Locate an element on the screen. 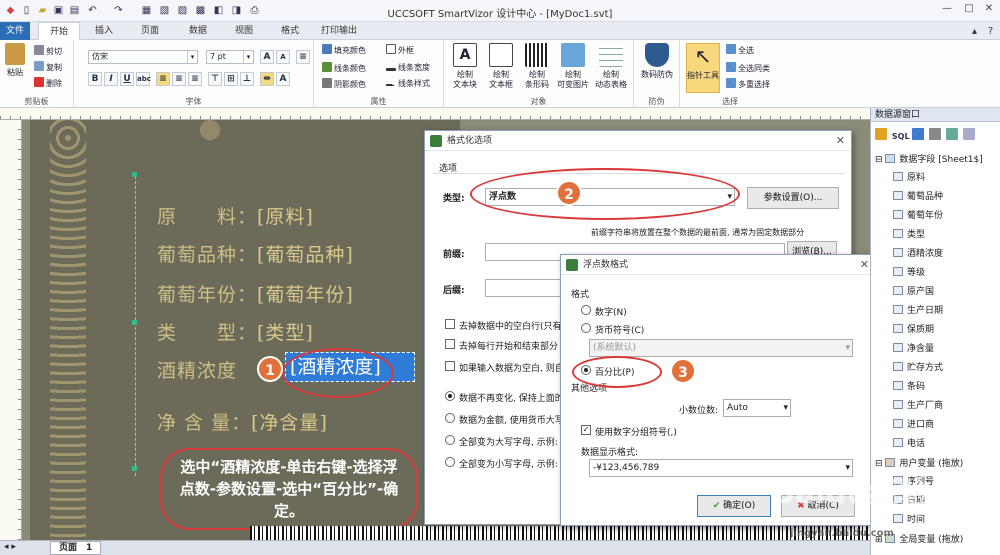 The height and width of the screenshot is (555, 1000). strikethrough-button: abc is located at coordinates (143, 79).